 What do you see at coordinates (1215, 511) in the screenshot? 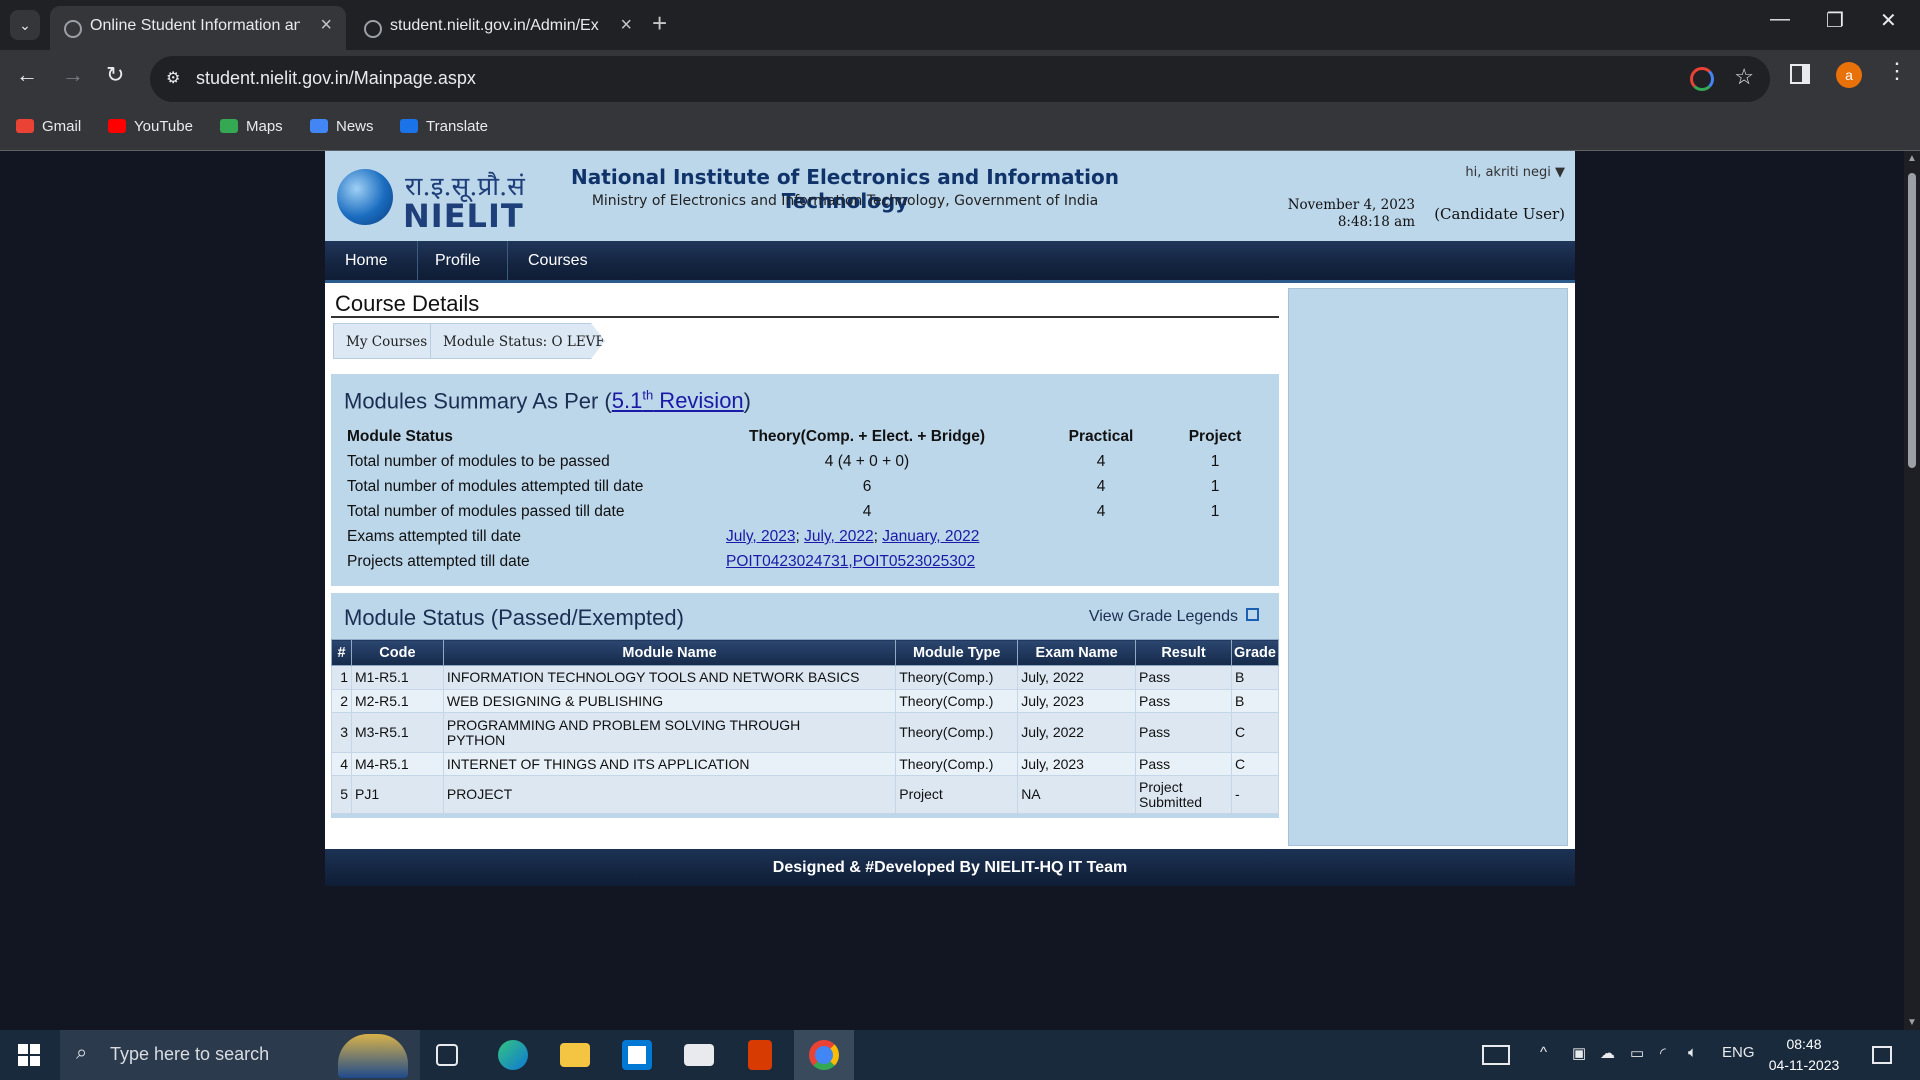
I see `summary-row-project: 1` at bounding box center [1215, 511].